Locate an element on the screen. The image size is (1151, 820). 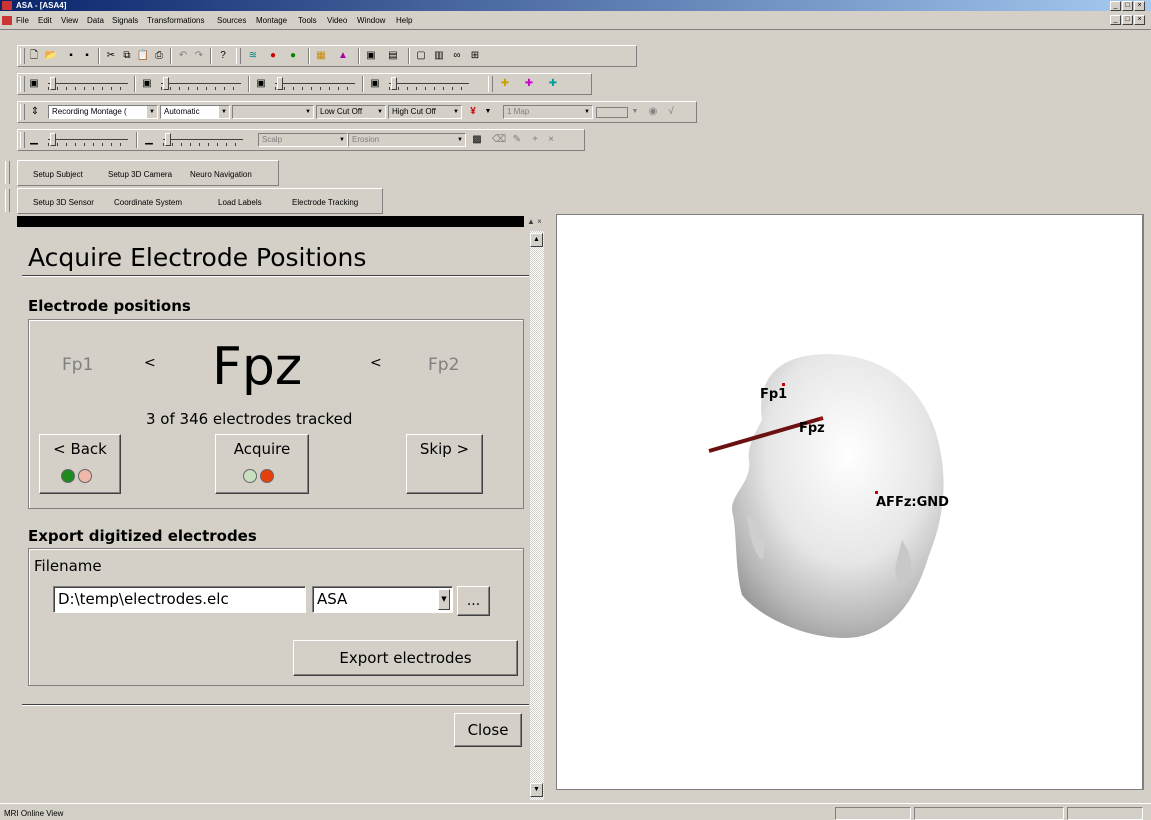
filename-input: D:\temp\electrodes.elc is located at coordinates (179, 599).